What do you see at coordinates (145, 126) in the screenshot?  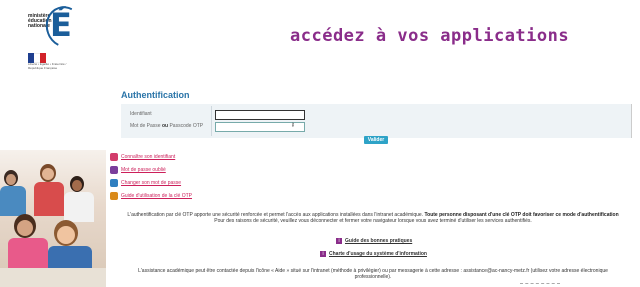 I see `password-label-pre: Mot de Passe` at bounding box center [145, 126].